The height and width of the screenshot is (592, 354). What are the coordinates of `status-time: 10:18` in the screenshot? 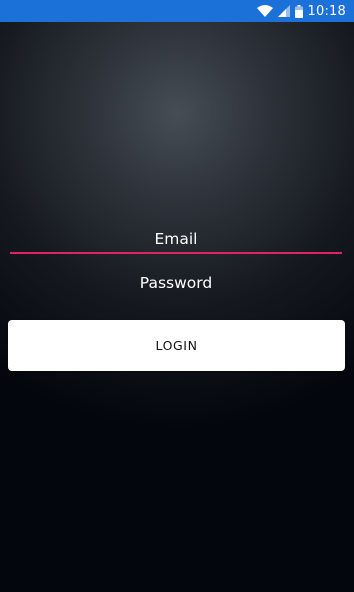 It's located at (326, 11).